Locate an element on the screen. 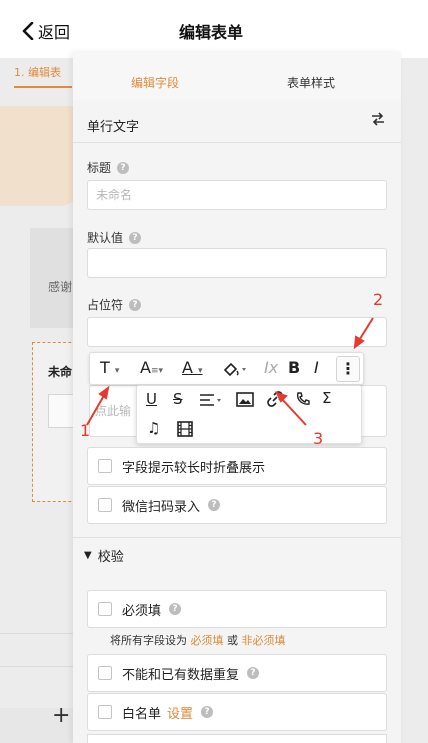  required-option: 必须填 ? is located at coordinates (237, 609).